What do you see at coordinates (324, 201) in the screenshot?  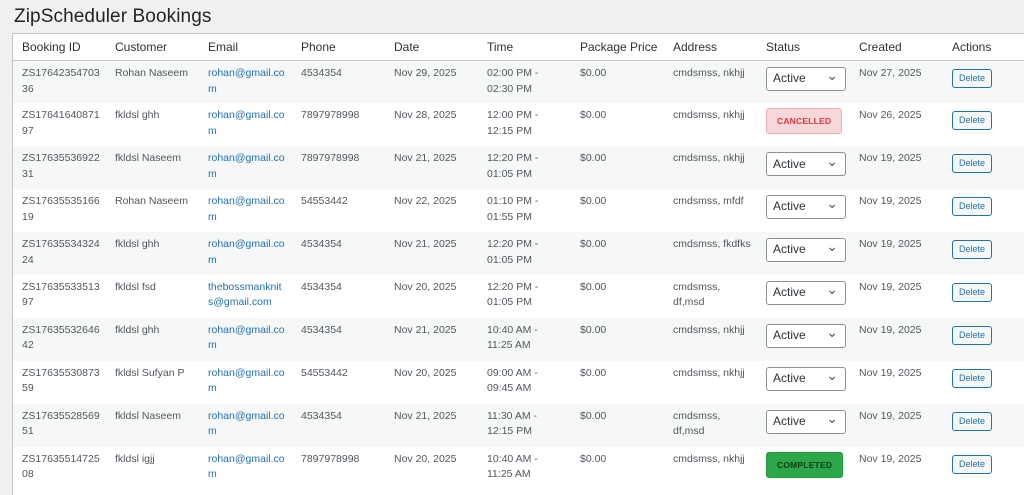 I see `phone-cell: 54553442` at bounding box center [324, 201].